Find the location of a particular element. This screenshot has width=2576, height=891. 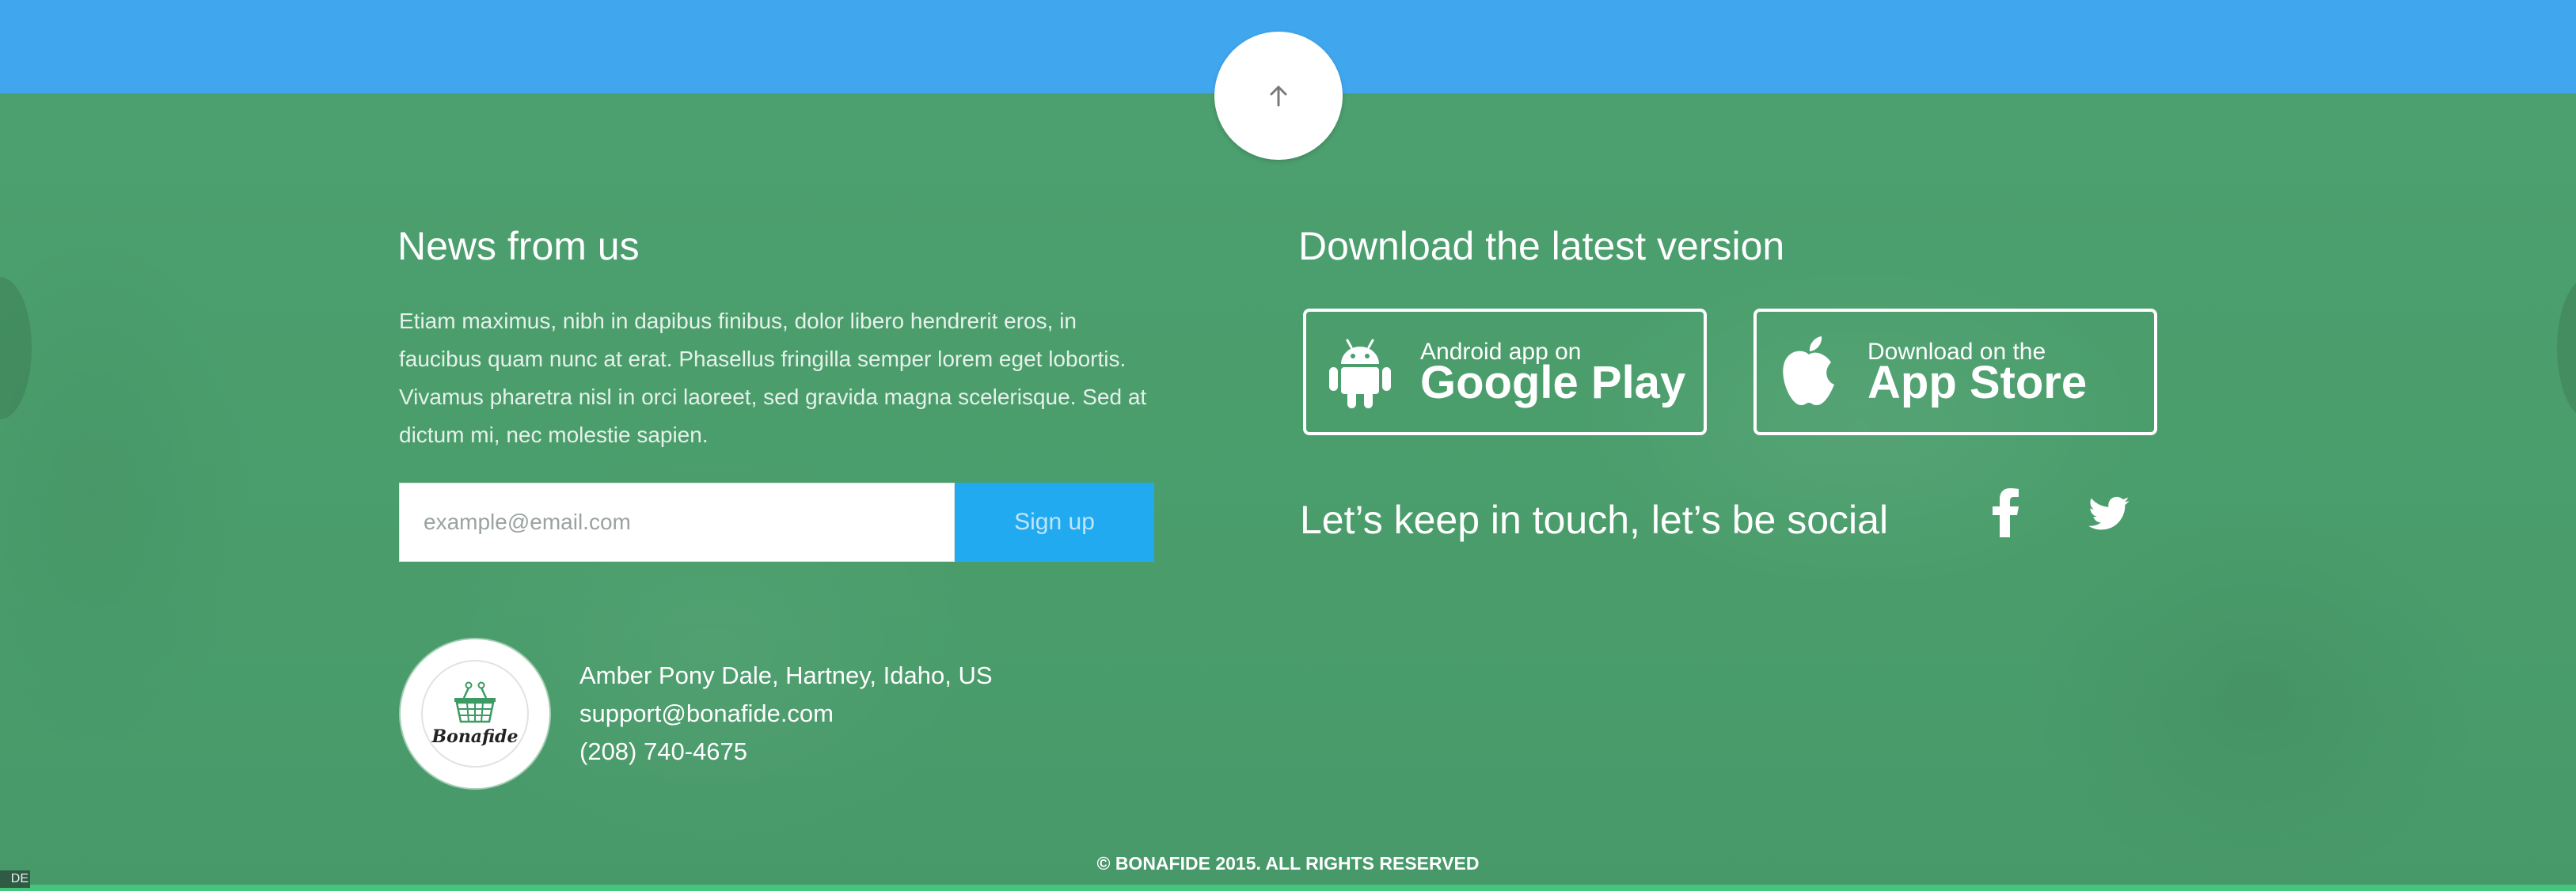

app-store-big-label: App Store is located at coordinates (1978, 382).